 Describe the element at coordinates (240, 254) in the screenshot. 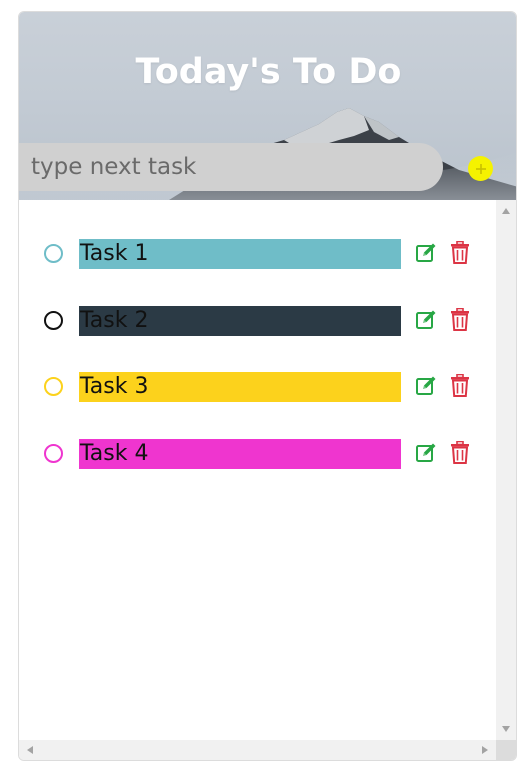

I see `task-label: Task 1` at that location.